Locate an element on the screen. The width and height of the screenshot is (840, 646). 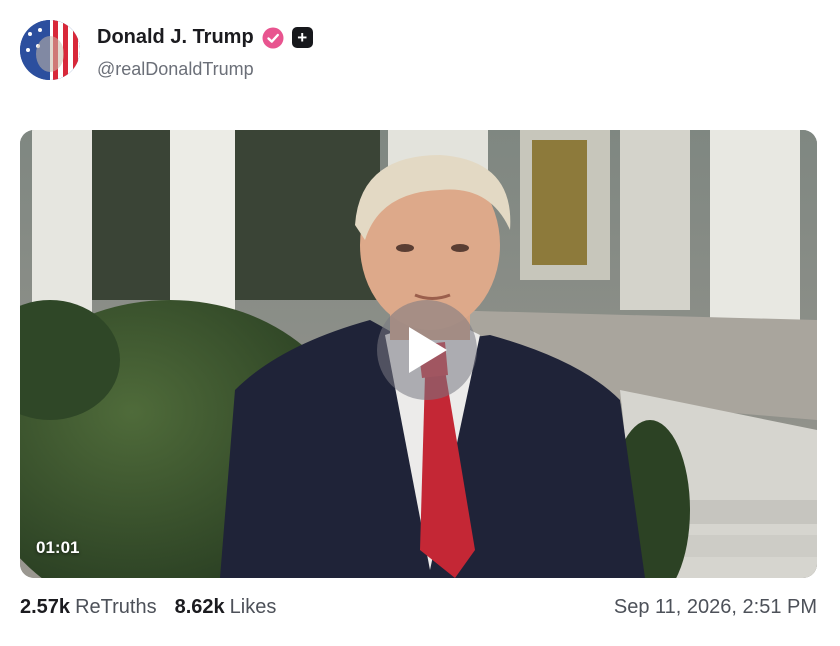
post-stats: 2.57k ReTruths 8.62k Likes is located at coordinates (148, 607).